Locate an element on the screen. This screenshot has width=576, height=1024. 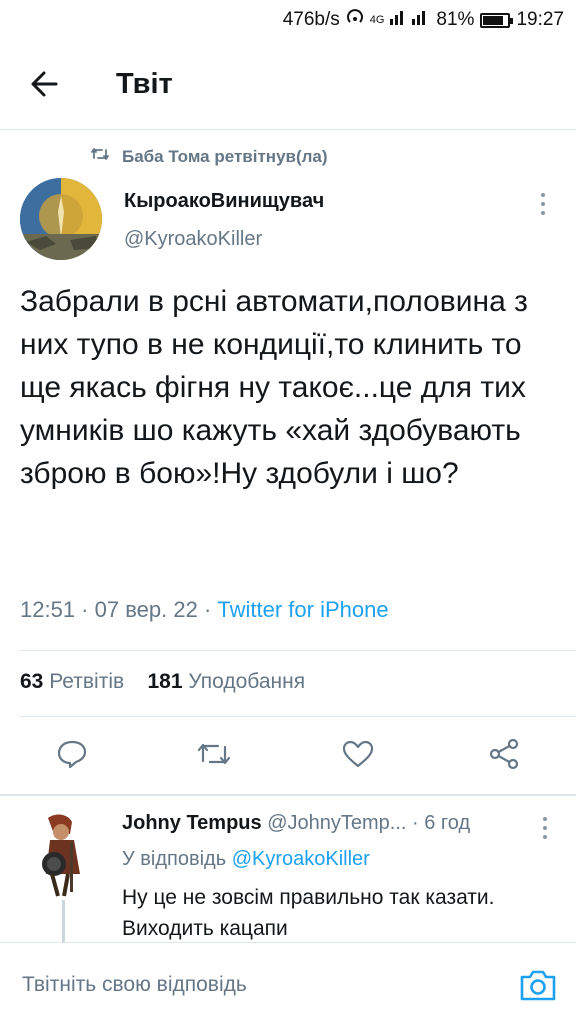
reply-icon is located at coordinates (72, 754).